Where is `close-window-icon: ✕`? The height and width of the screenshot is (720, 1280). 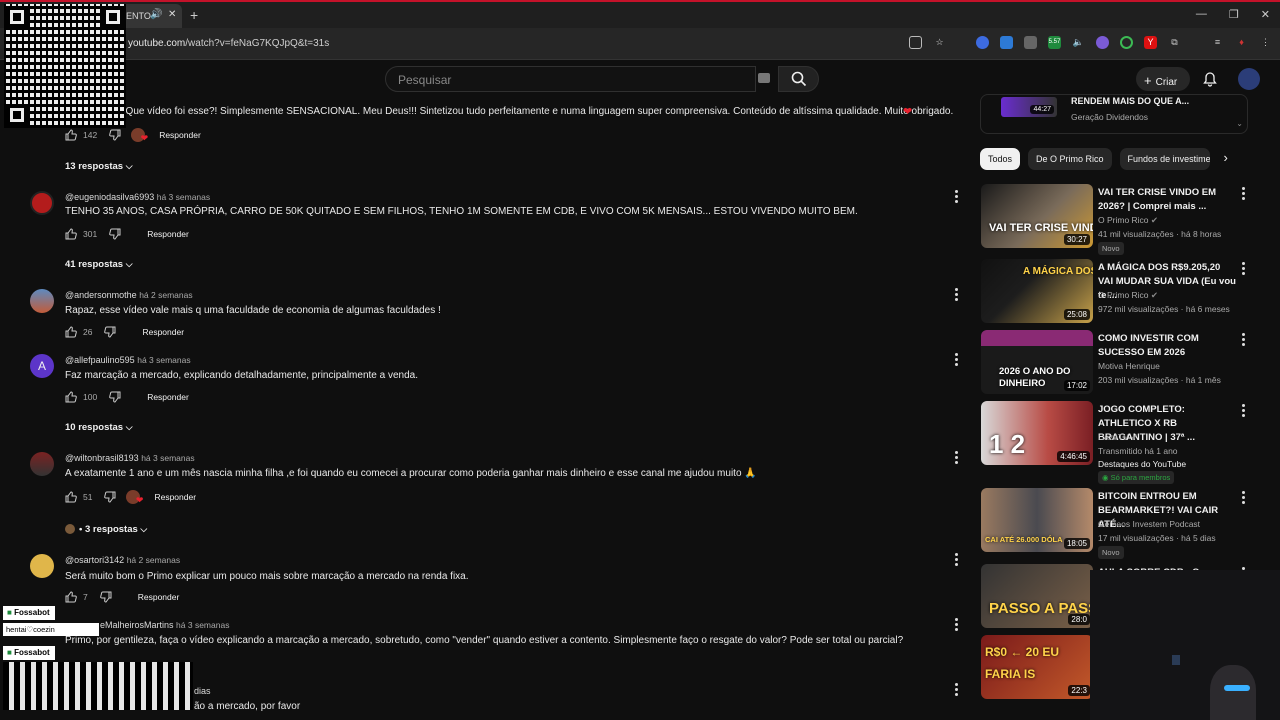
close-window-icon: ✕ is located at coordinates (1265, 14).